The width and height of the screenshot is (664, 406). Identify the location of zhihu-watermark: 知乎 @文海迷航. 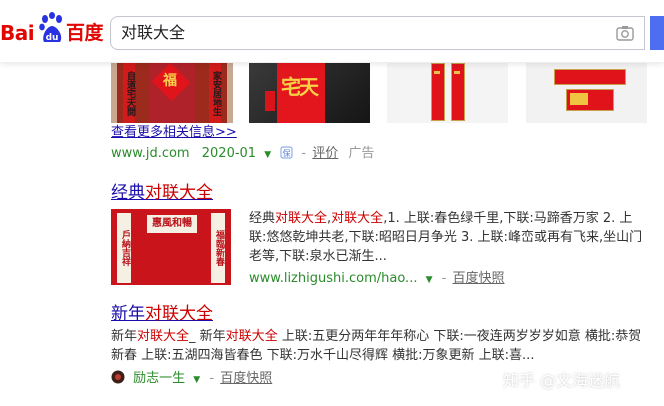
(562, 380).